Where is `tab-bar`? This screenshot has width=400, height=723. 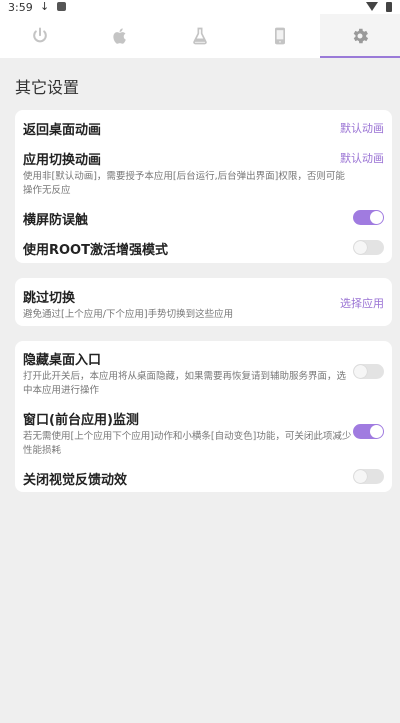 tab-bar is located at coordinates (200, 36).